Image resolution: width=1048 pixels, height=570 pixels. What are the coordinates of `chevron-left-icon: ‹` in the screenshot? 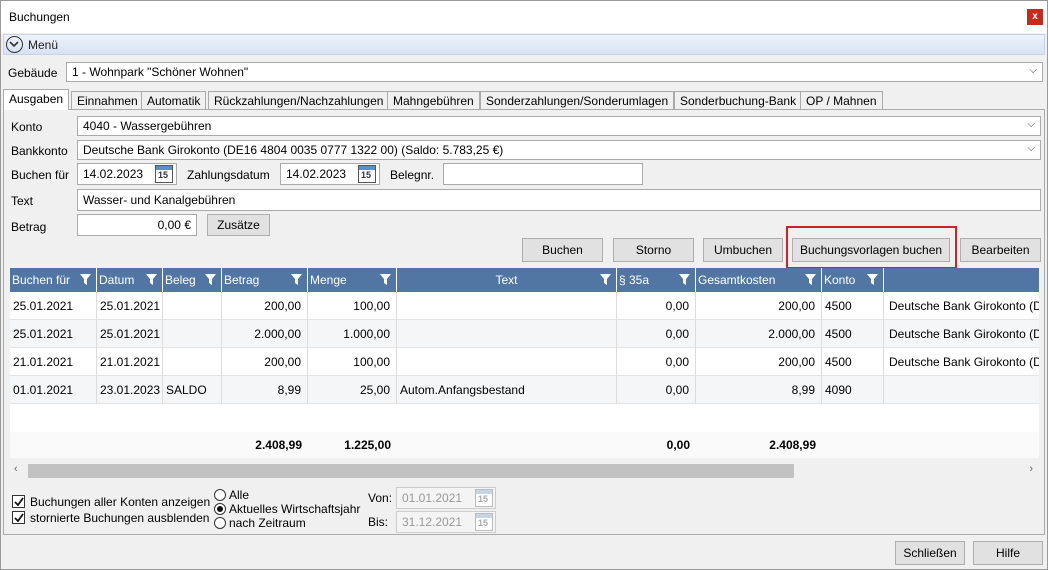 It's located at (16, 469).